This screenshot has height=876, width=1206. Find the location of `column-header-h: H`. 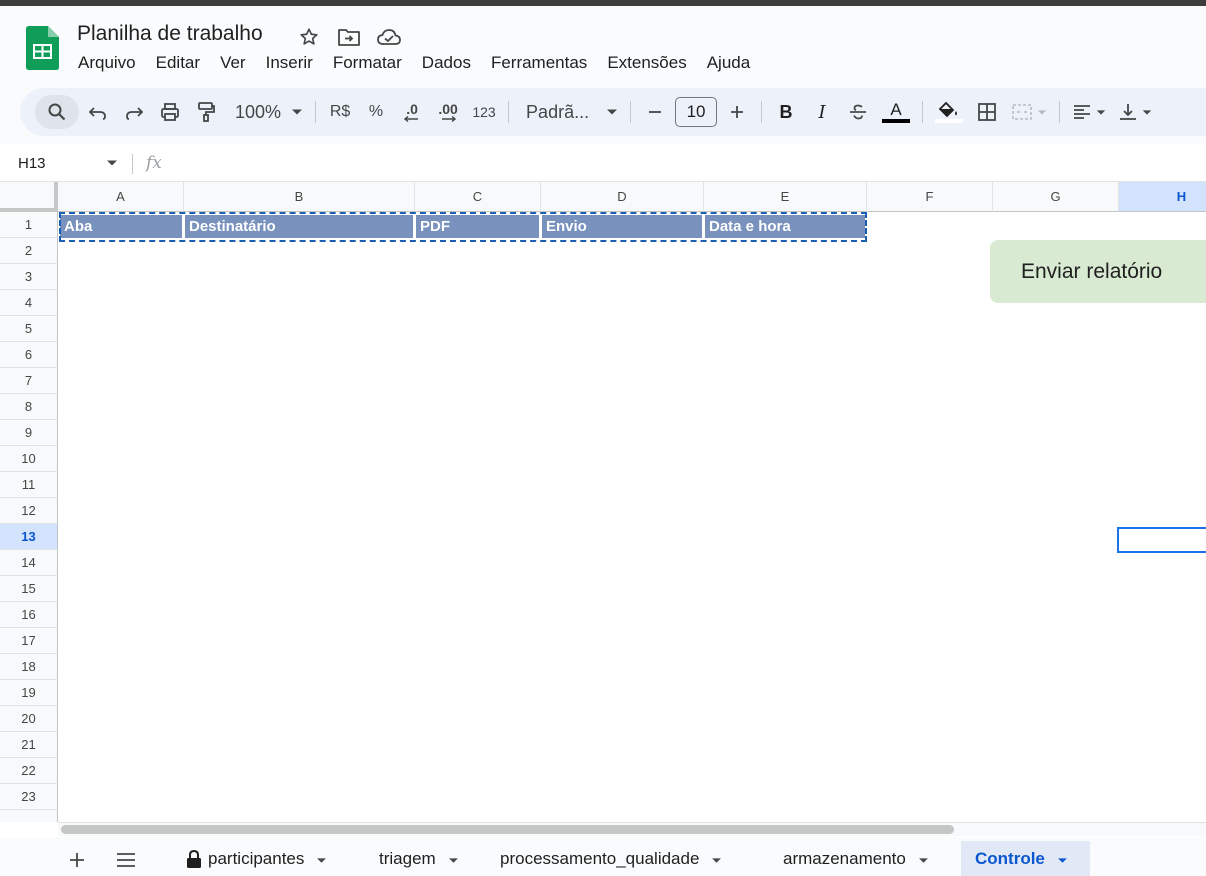

column-header-h: H is located at coordinates (1162, 197).